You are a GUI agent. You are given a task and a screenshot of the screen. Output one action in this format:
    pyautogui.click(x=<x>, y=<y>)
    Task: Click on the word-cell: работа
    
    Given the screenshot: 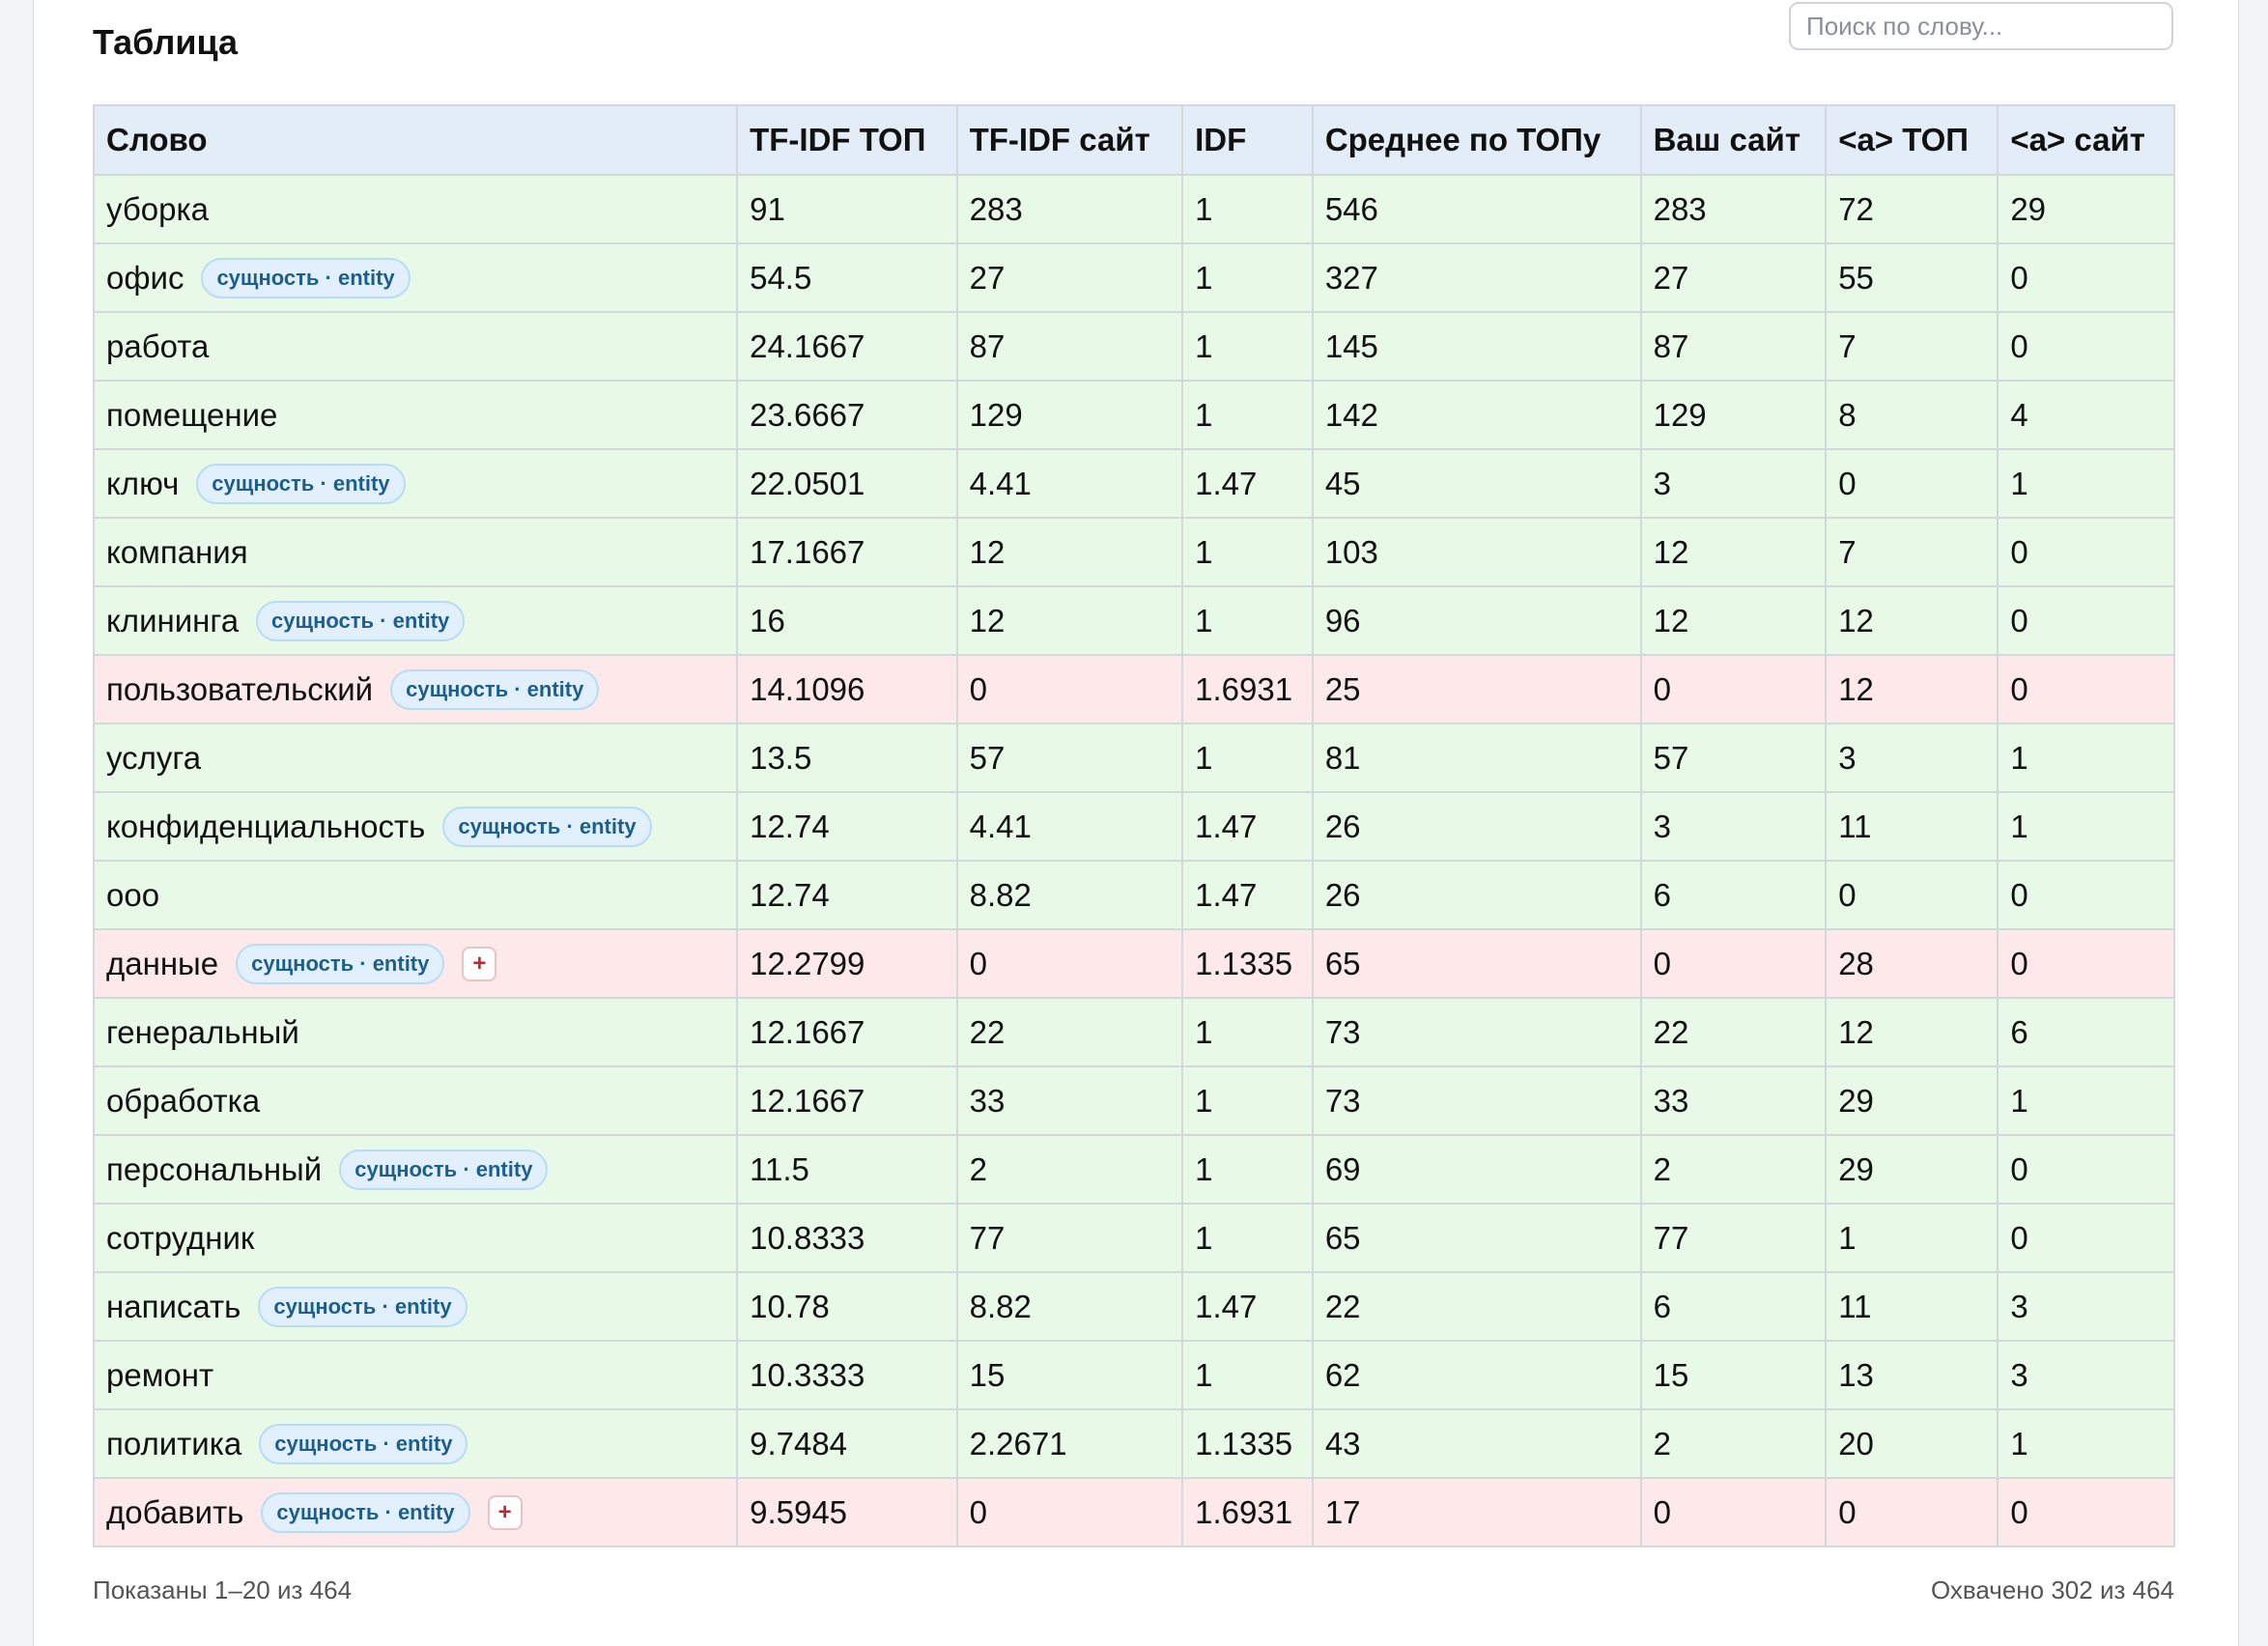 What is the action you would take?
    pyautogui.click(x=415, y=346)
    